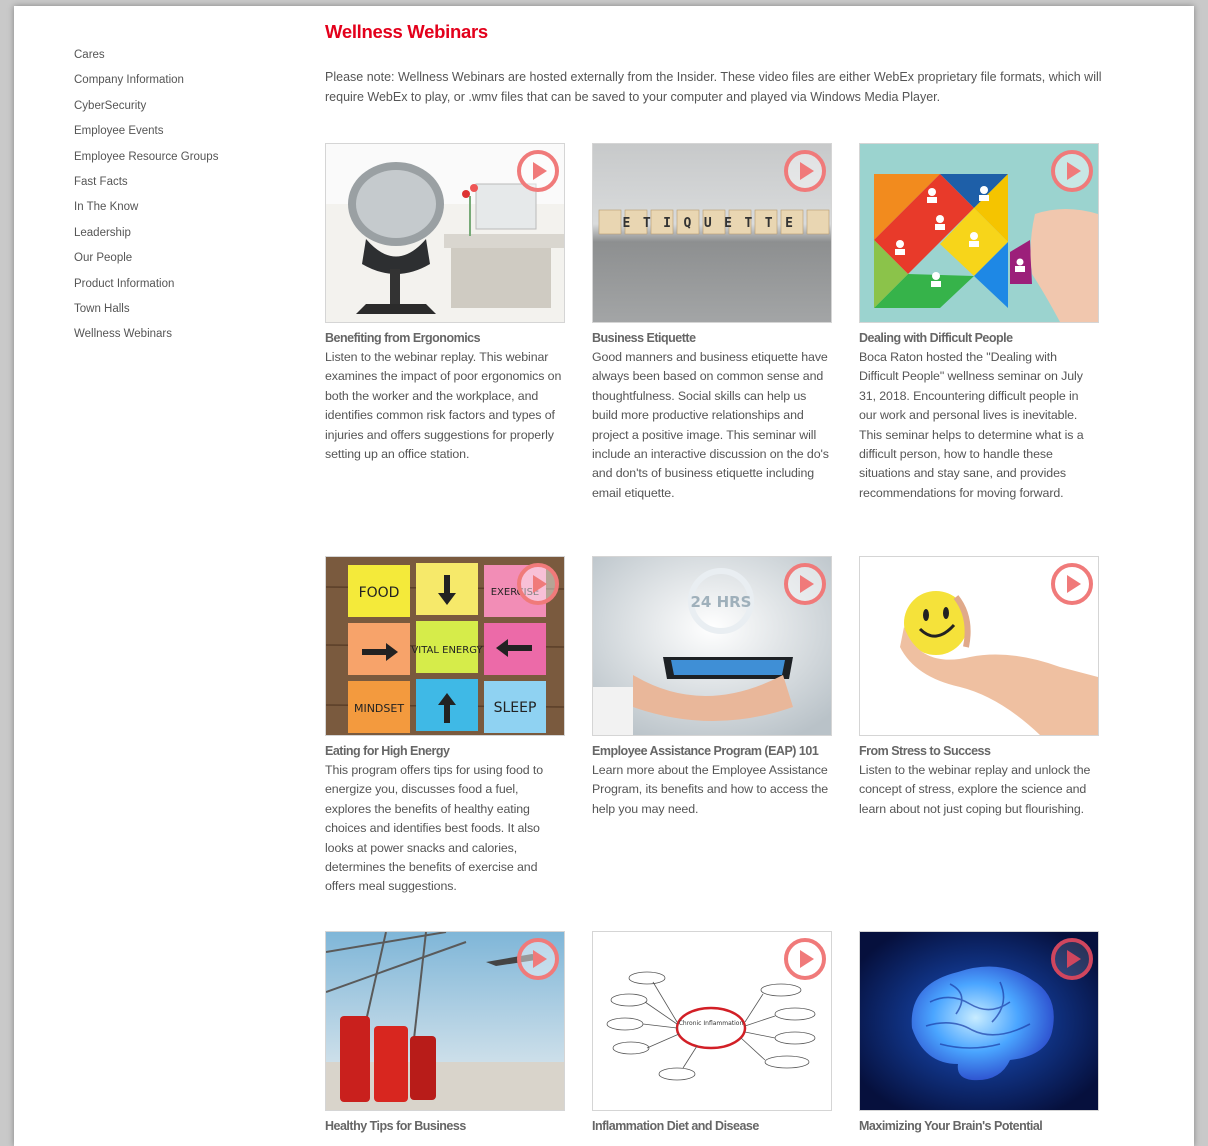 This screenshot has width=1208, height=1146. Describe the element at coordinates (174, 261) in the screenshot. I see `sidebar-item-our-people: Our People` at that location.